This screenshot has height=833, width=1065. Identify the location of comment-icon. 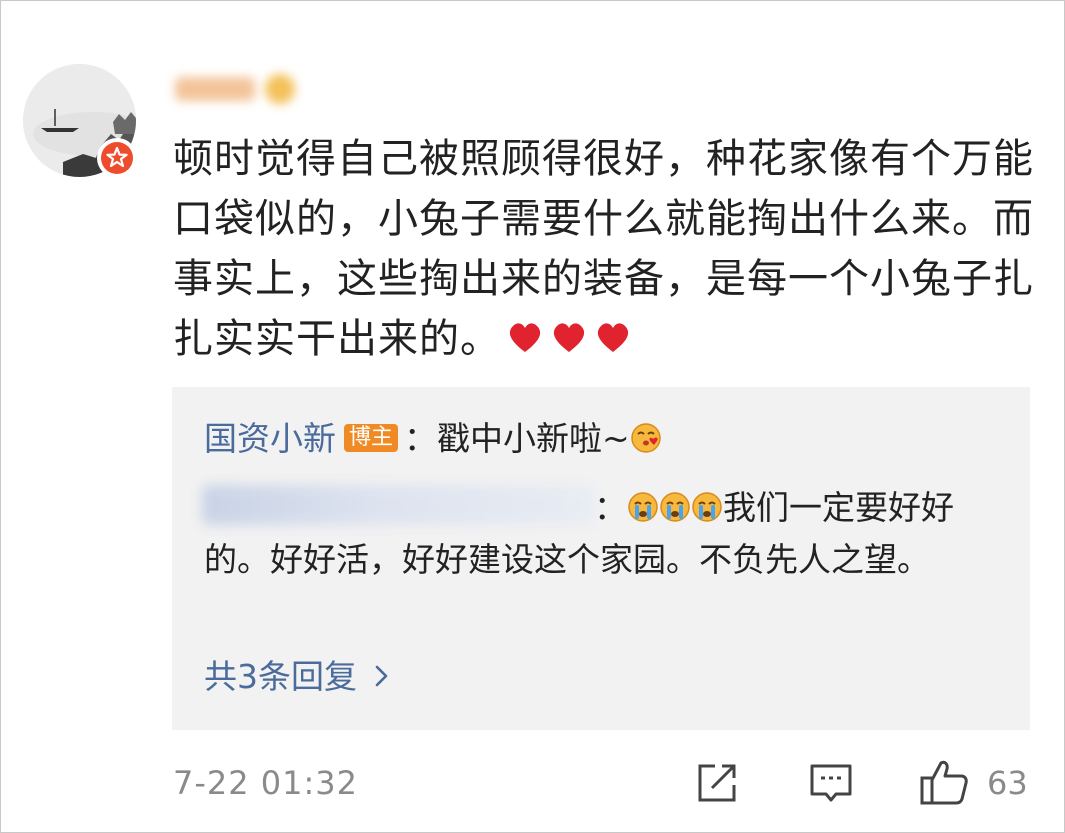
(831, 783).